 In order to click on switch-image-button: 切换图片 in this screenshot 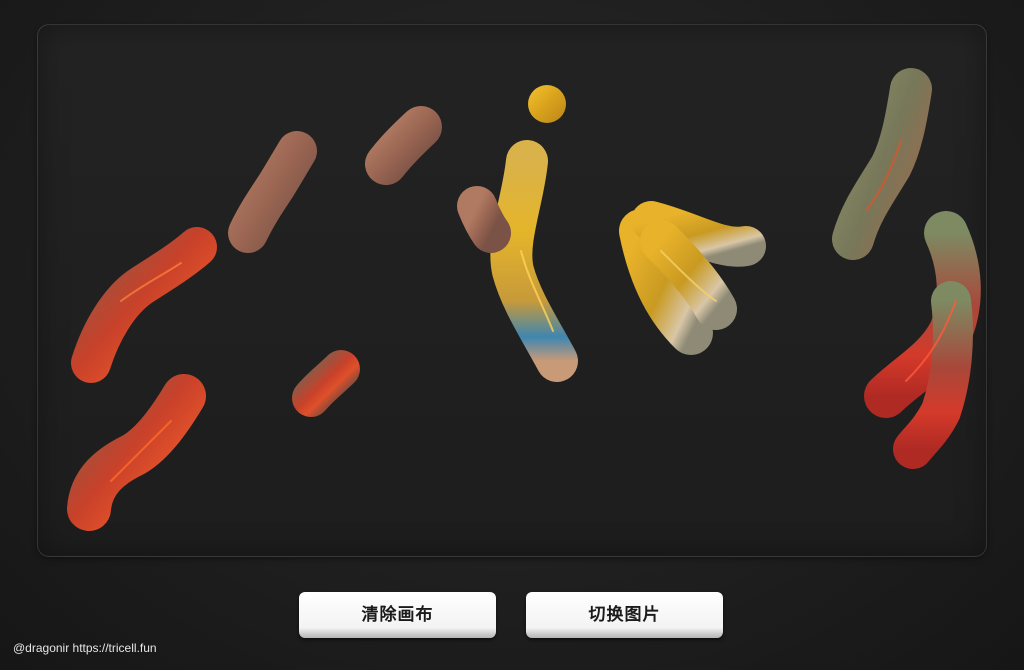, I will do `click(624, 615)`.